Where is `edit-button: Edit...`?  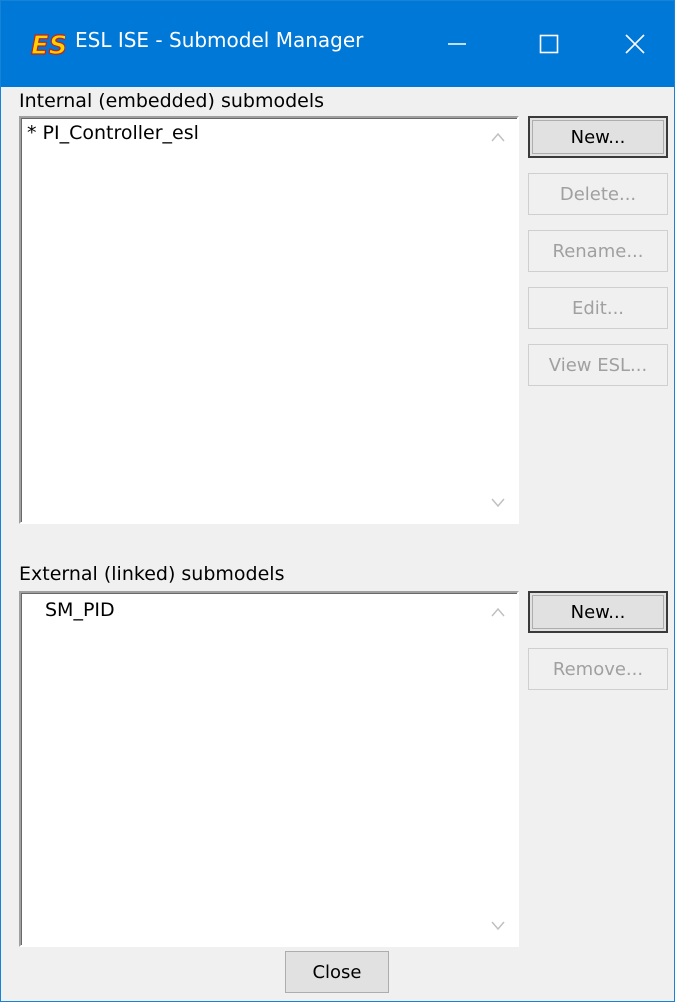
edit-button: Edit... is located at coordinates (598, 308).